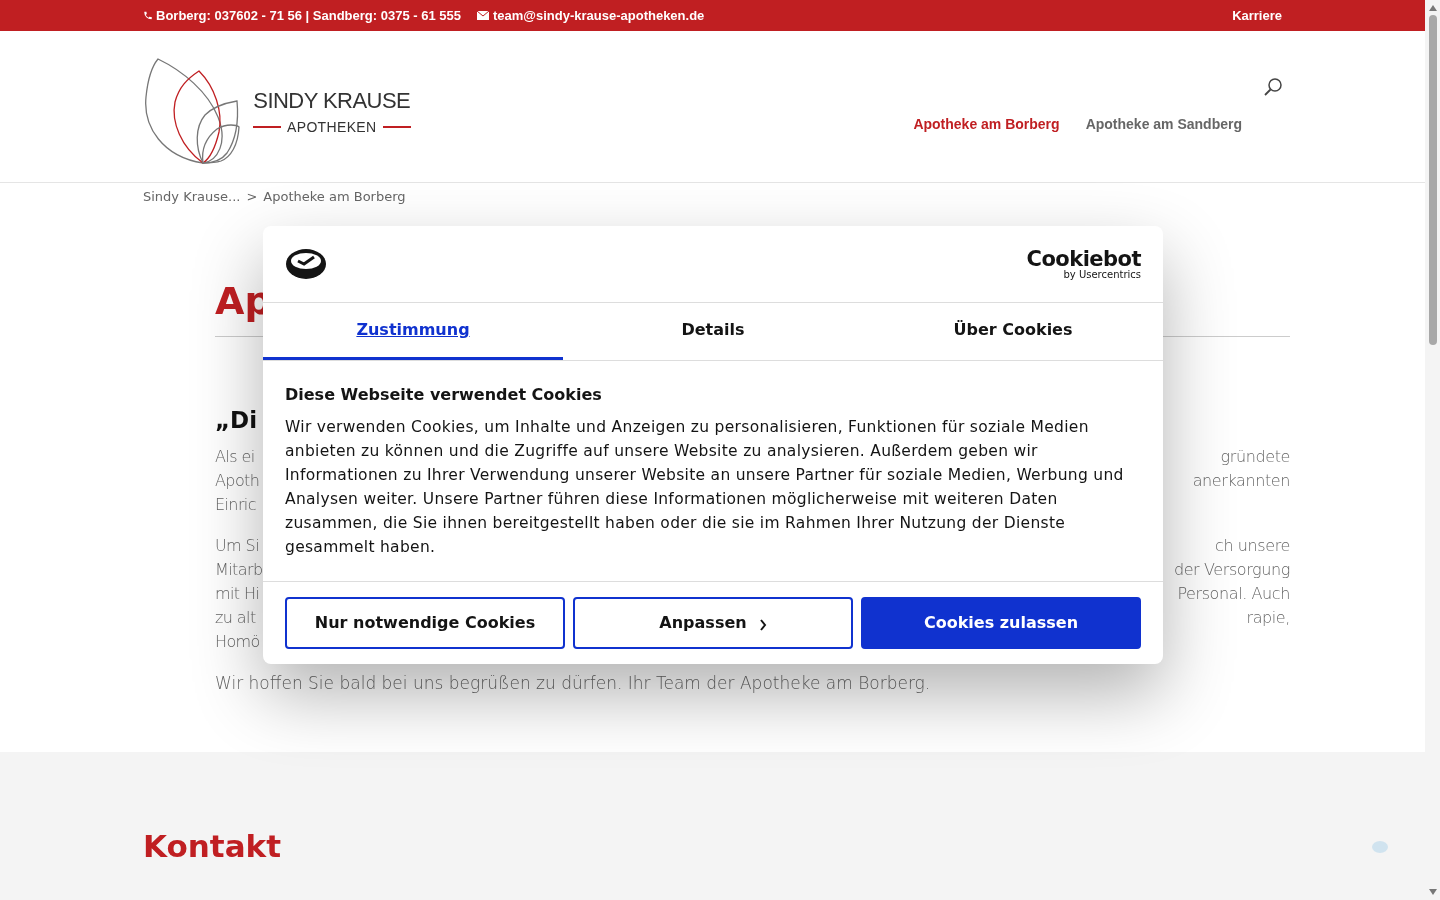 Image resolution: width=1440 pixels, height=900 pixels. I want to click on cookie-button: Anpassen, so click(713, 623).